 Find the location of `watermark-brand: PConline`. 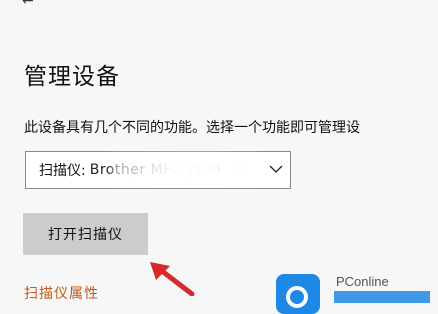

watermark-brand: PConline is located at coordinates (362, 281).